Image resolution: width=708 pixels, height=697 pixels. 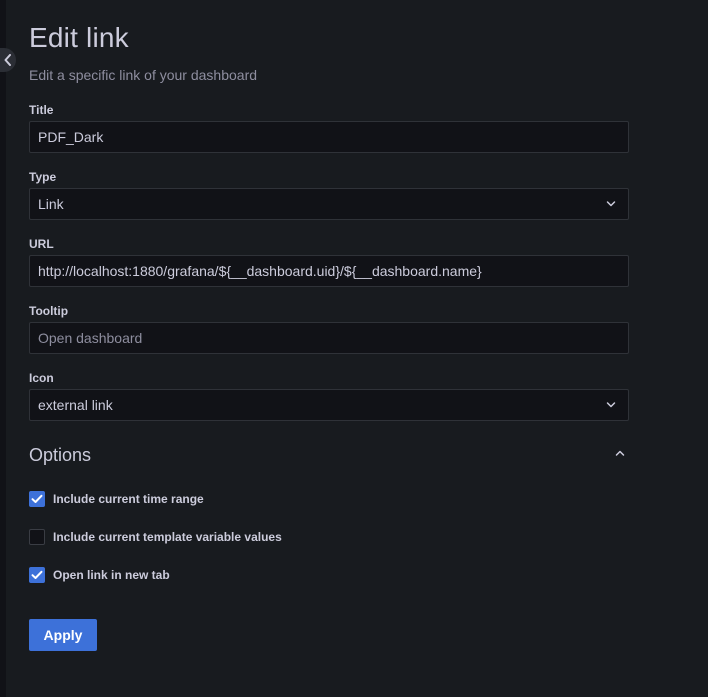 I want to click on option-time-range: Include current time range, so click(x=116, y=499).